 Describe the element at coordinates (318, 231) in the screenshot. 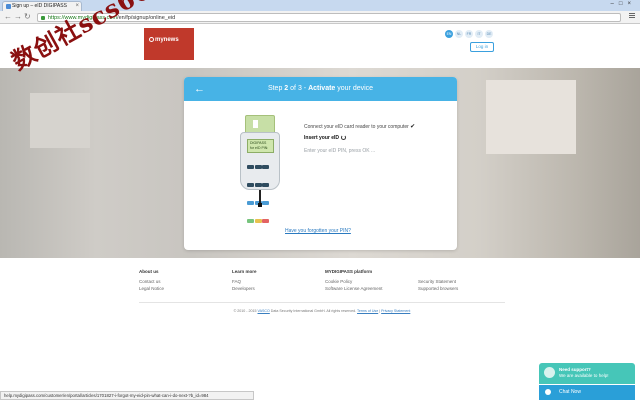

I see `forgot-pin-link: Have you forgotten your PIN?` at that location.